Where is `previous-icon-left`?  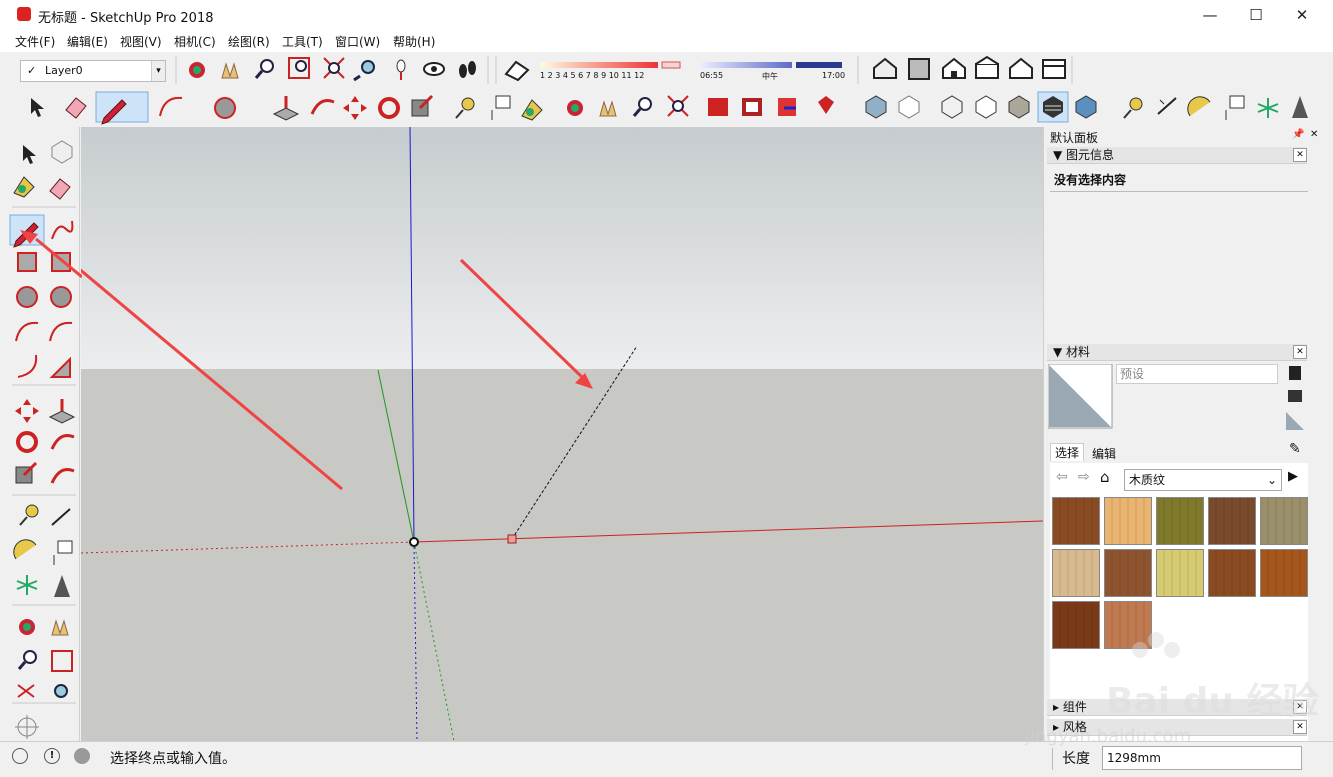
previous-icon-left is located at coordinates (61, 691).